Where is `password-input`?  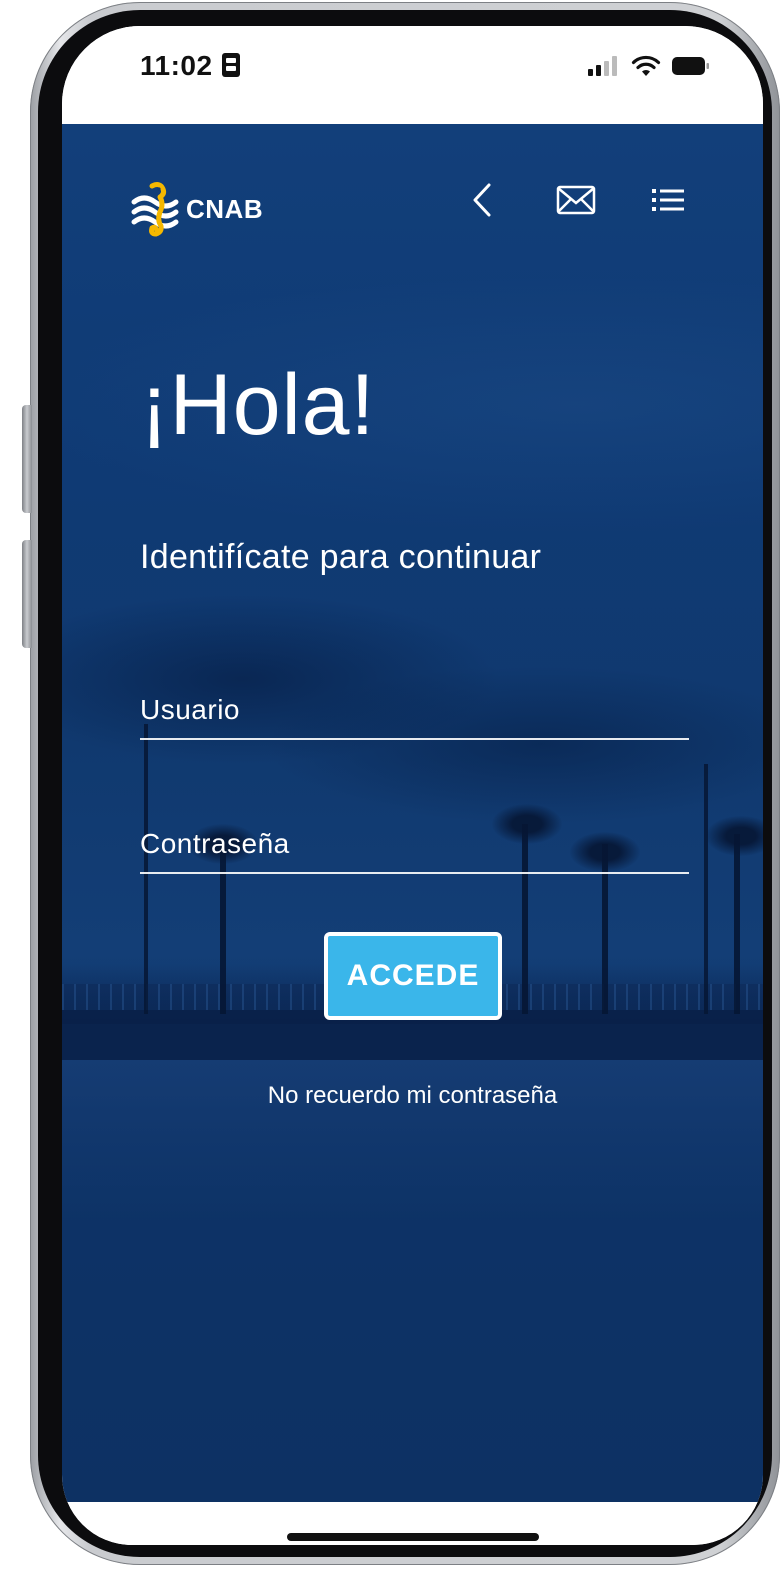
password-input is located at coordinates (414, 845).